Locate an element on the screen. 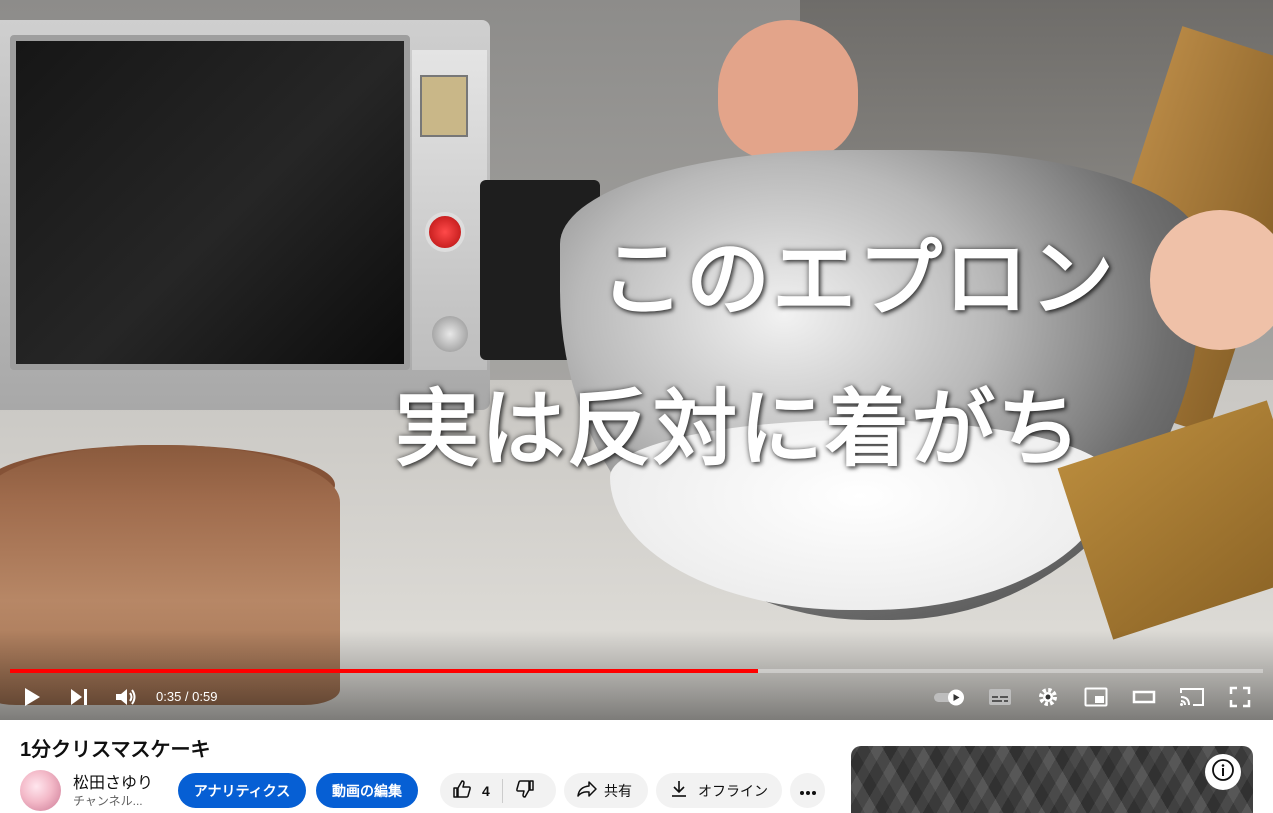 The width and height of the screenshot is (1273, 813). analytics-button: アナリティクス is located at coordinates (242, 790).